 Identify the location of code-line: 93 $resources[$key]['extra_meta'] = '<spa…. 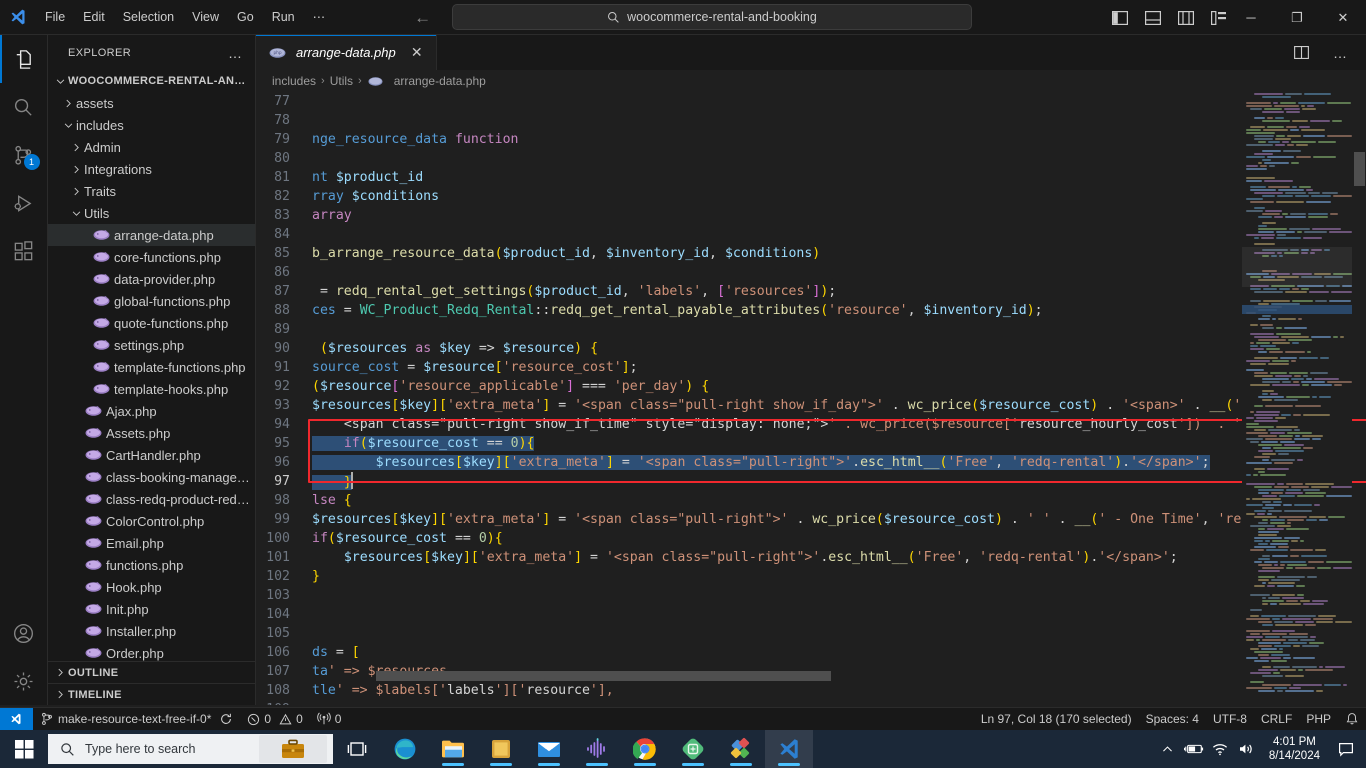
(811, 405).